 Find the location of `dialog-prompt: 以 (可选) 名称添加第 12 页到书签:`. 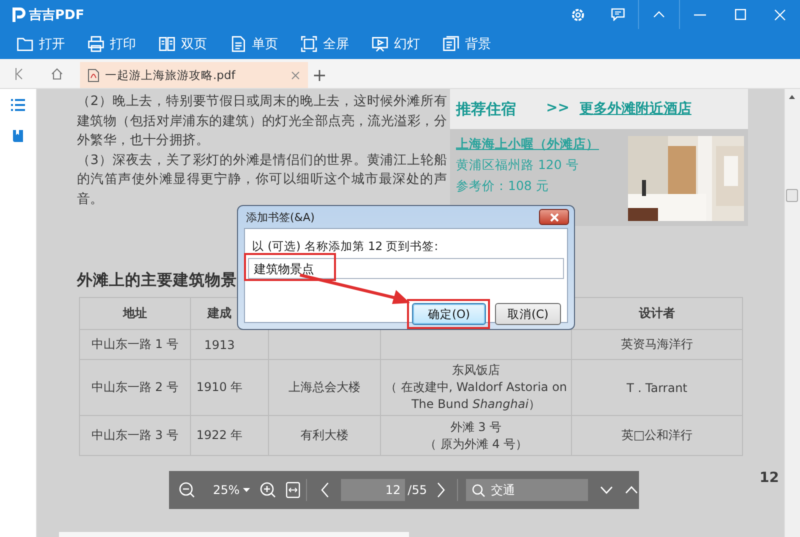

dialog-prompt: 以 (可选) 名称添加第 12 页到书签: is located at coordinates (345, 246).